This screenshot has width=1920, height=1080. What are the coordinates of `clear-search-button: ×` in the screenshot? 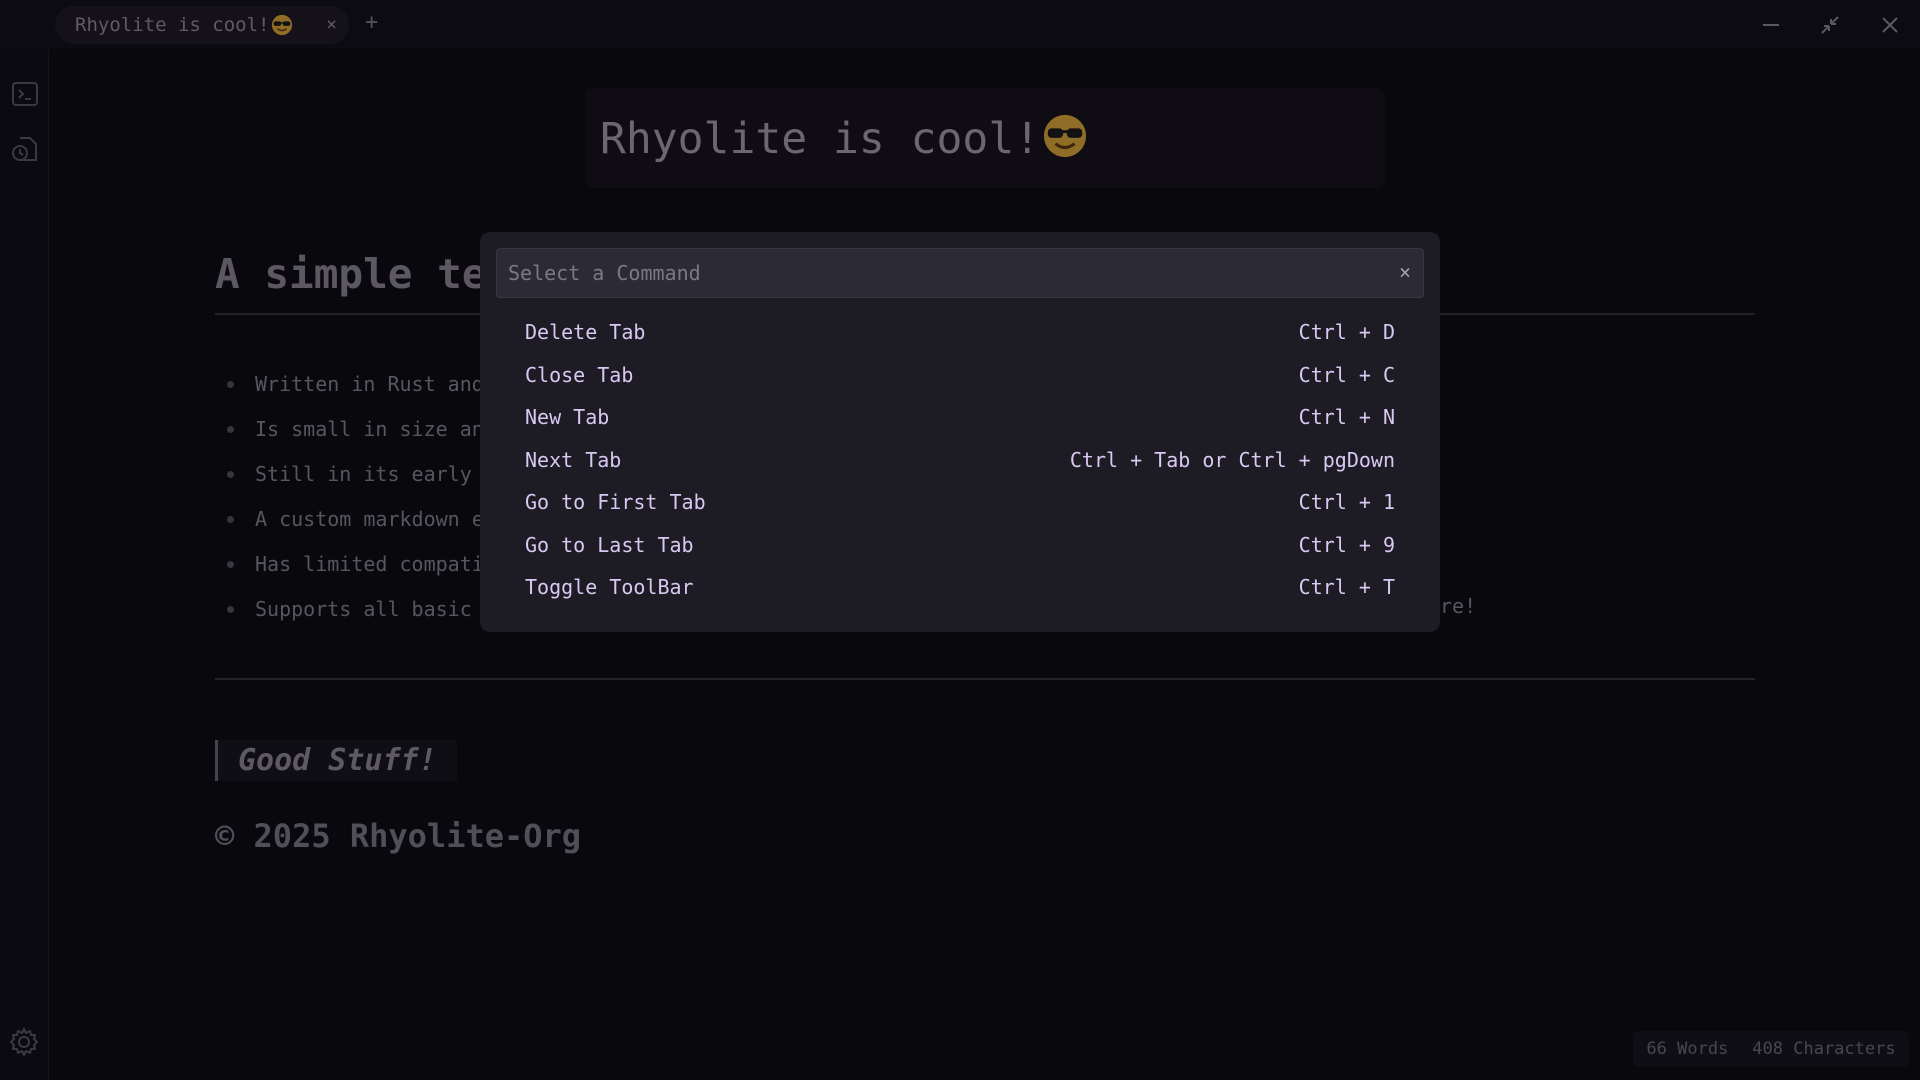 It's located at (1405, 272).